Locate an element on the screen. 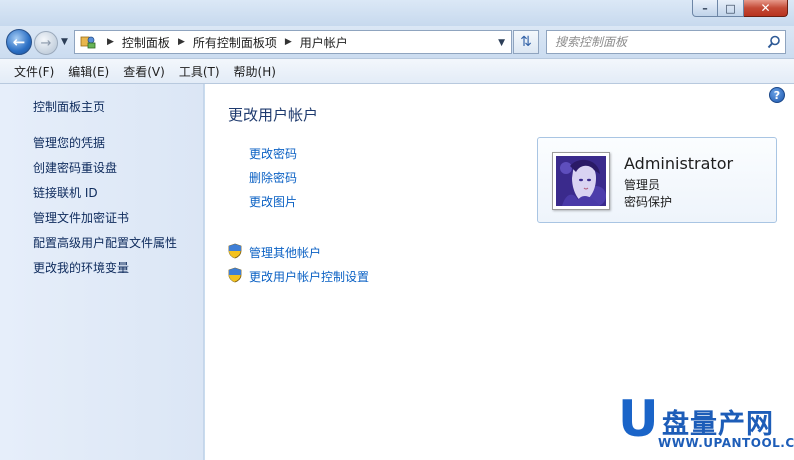 The image size is (794, 460). change-picture-link: 更改图片 is located at coordinates (273, 201).